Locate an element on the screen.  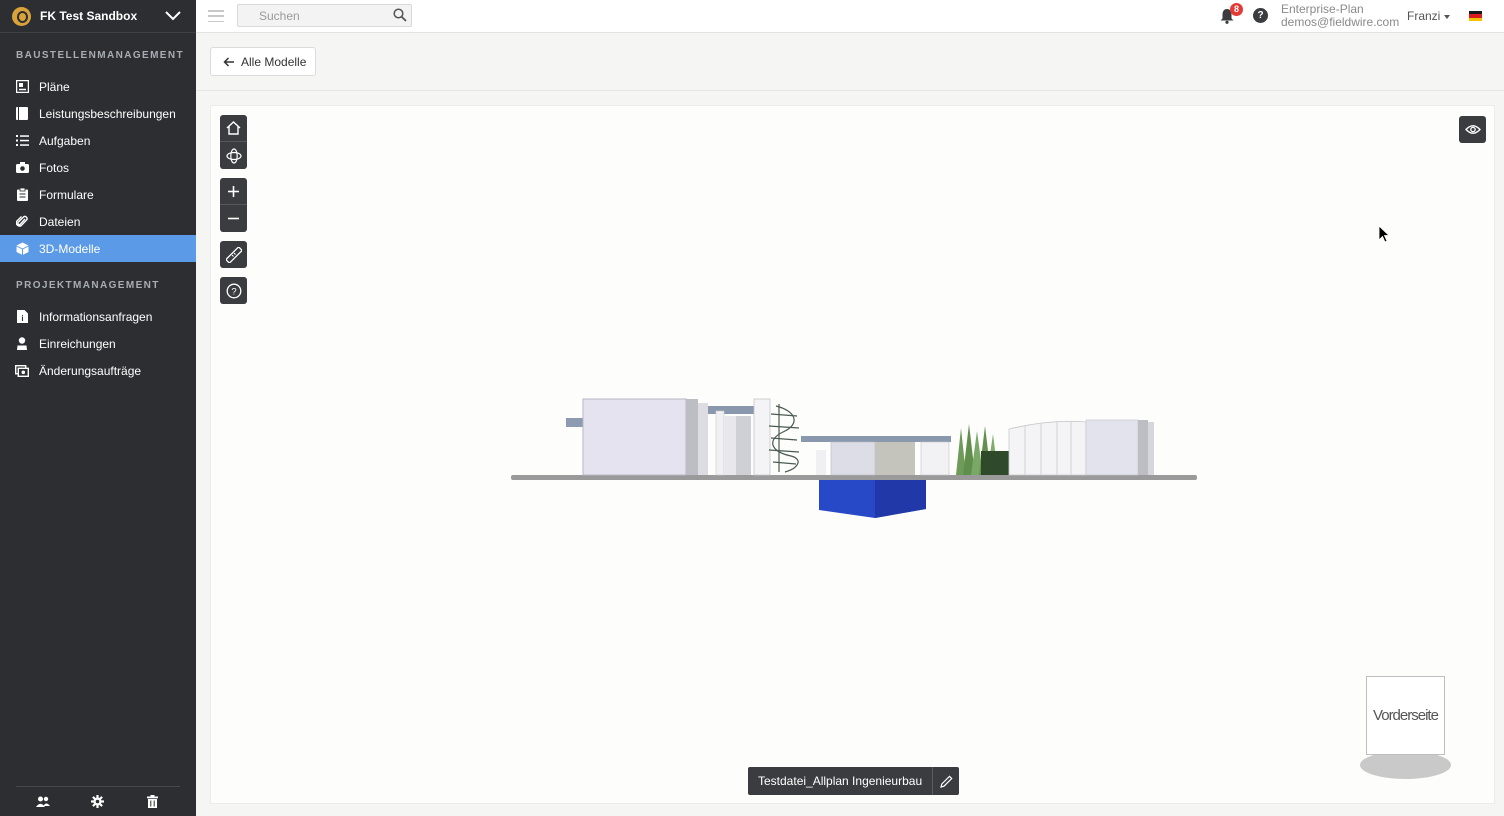
sidebar-item-label: Fotos is located at coordinates (54, 167).